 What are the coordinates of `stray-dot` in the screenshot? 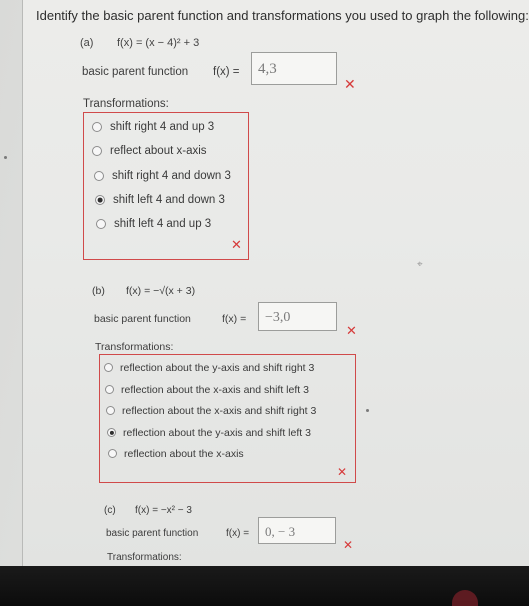 It's located at (367, 410).